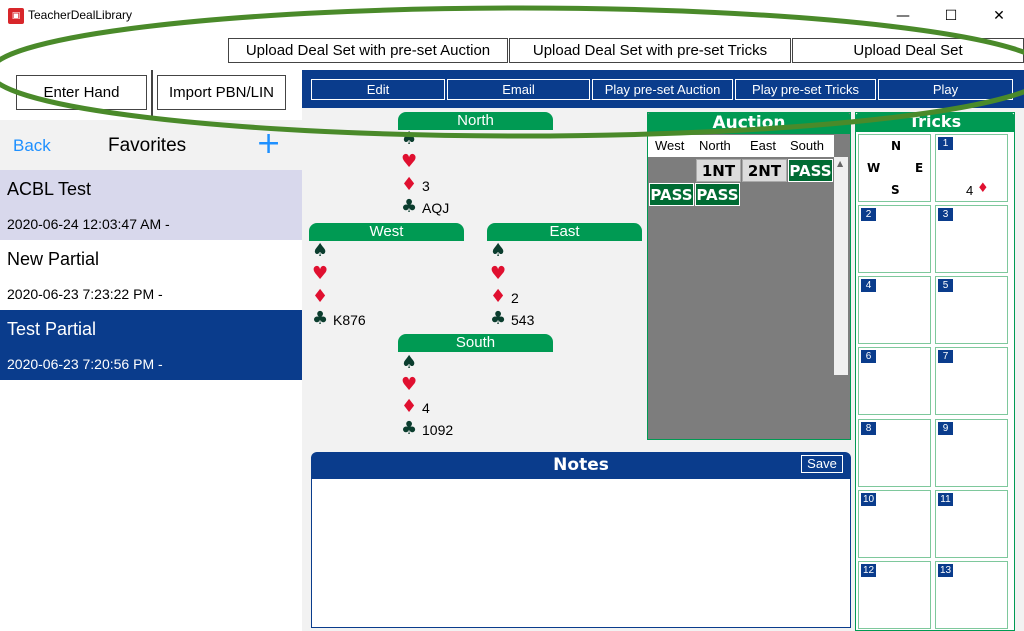 The image size is (1024, 631). Describe the element at coordinates (581, 553) in the screenshot. I see `notes-textarea` at that location.